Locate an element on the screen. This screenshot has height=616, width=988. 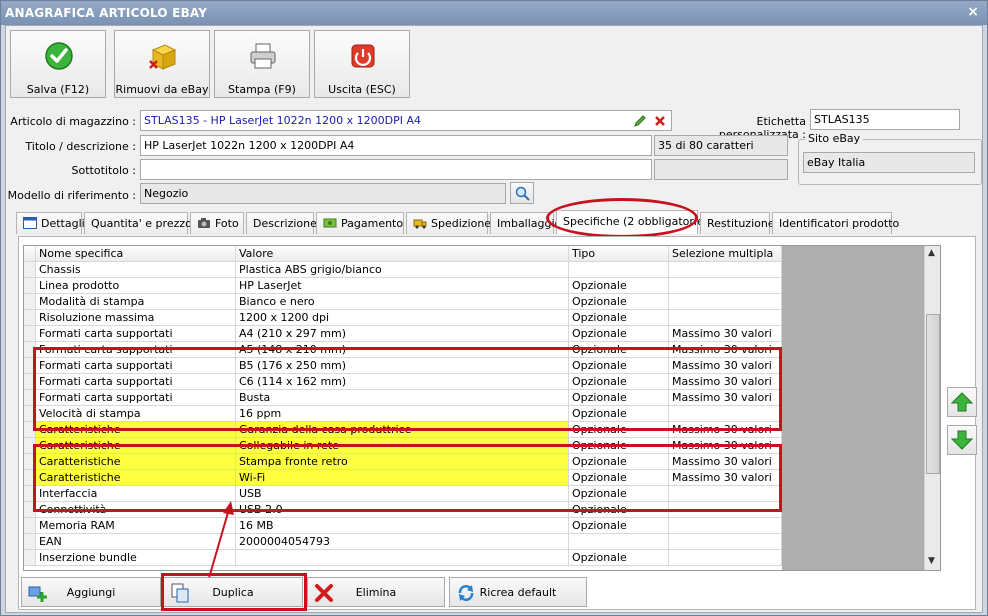
add-button: Aggiungi is located at coordinates (91, 592).